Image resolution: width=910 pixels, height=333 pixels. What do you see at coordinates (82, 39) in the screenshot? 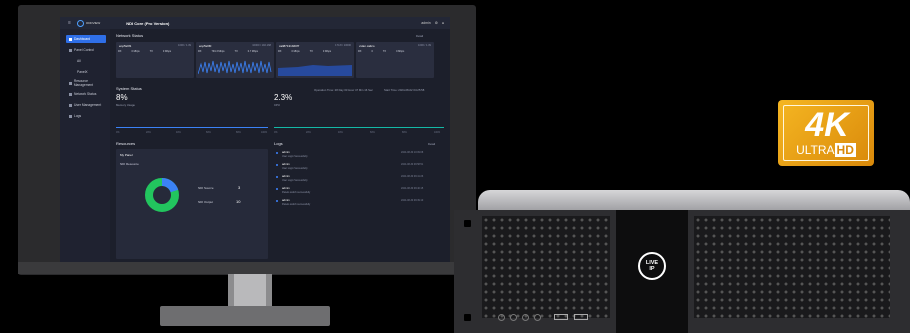
I see `sidebar-item-label: Dashboard` at bounding box center [82, 39].